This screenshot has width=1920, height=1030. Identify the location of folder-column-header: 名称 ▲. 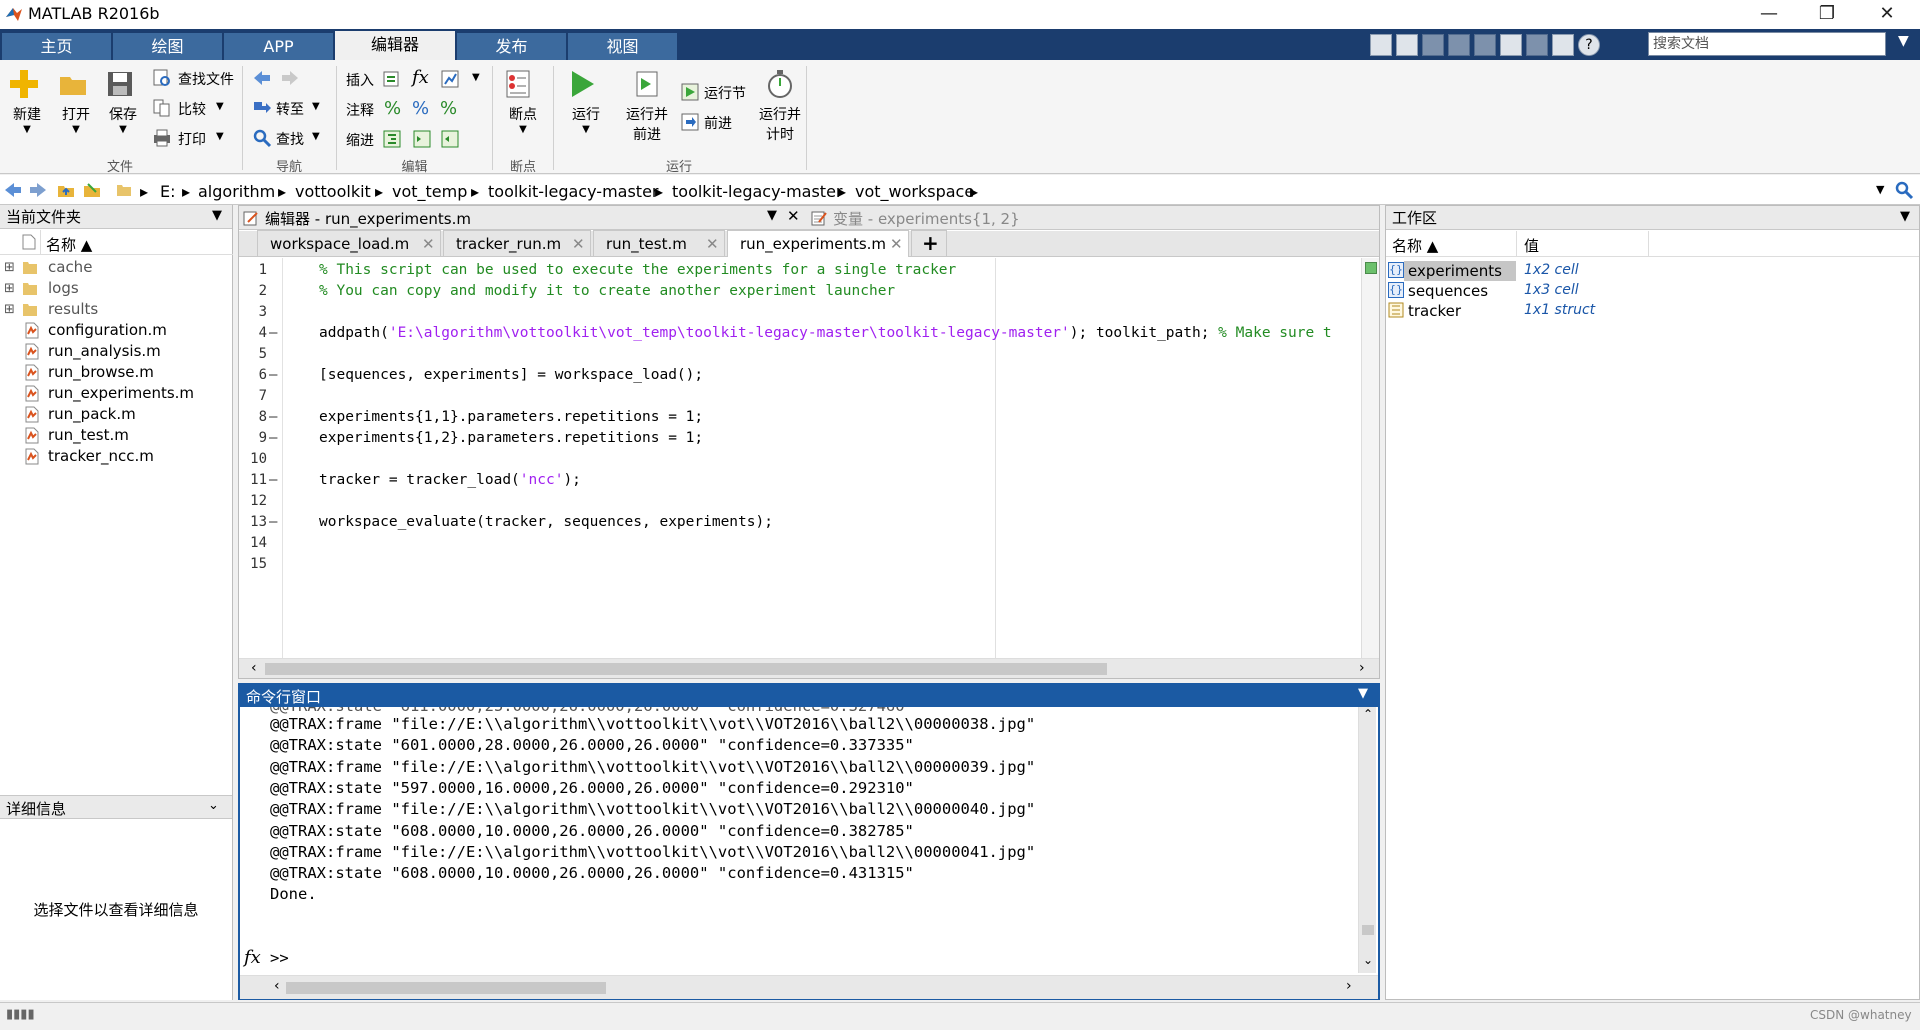
(116, 242).